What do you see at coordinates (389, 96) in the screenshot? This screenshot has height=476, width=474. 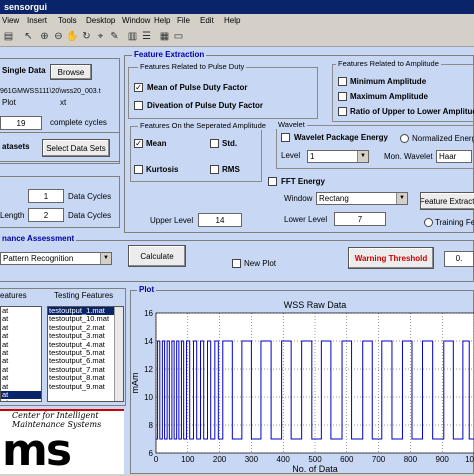 I see `max-amplitude-label: Maximum Amplitude` at bounding box center [389, 96].